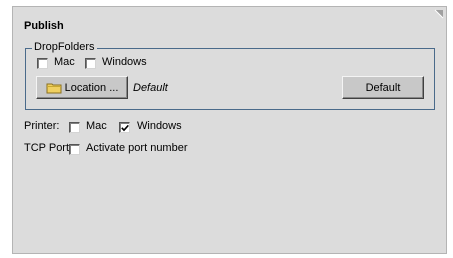 Image resolution: width=453 pixels, height=258 pixels. Describe the element at coordinates (74, 127) in the screenshot. I see `printer-mac-checkbox` at that location.